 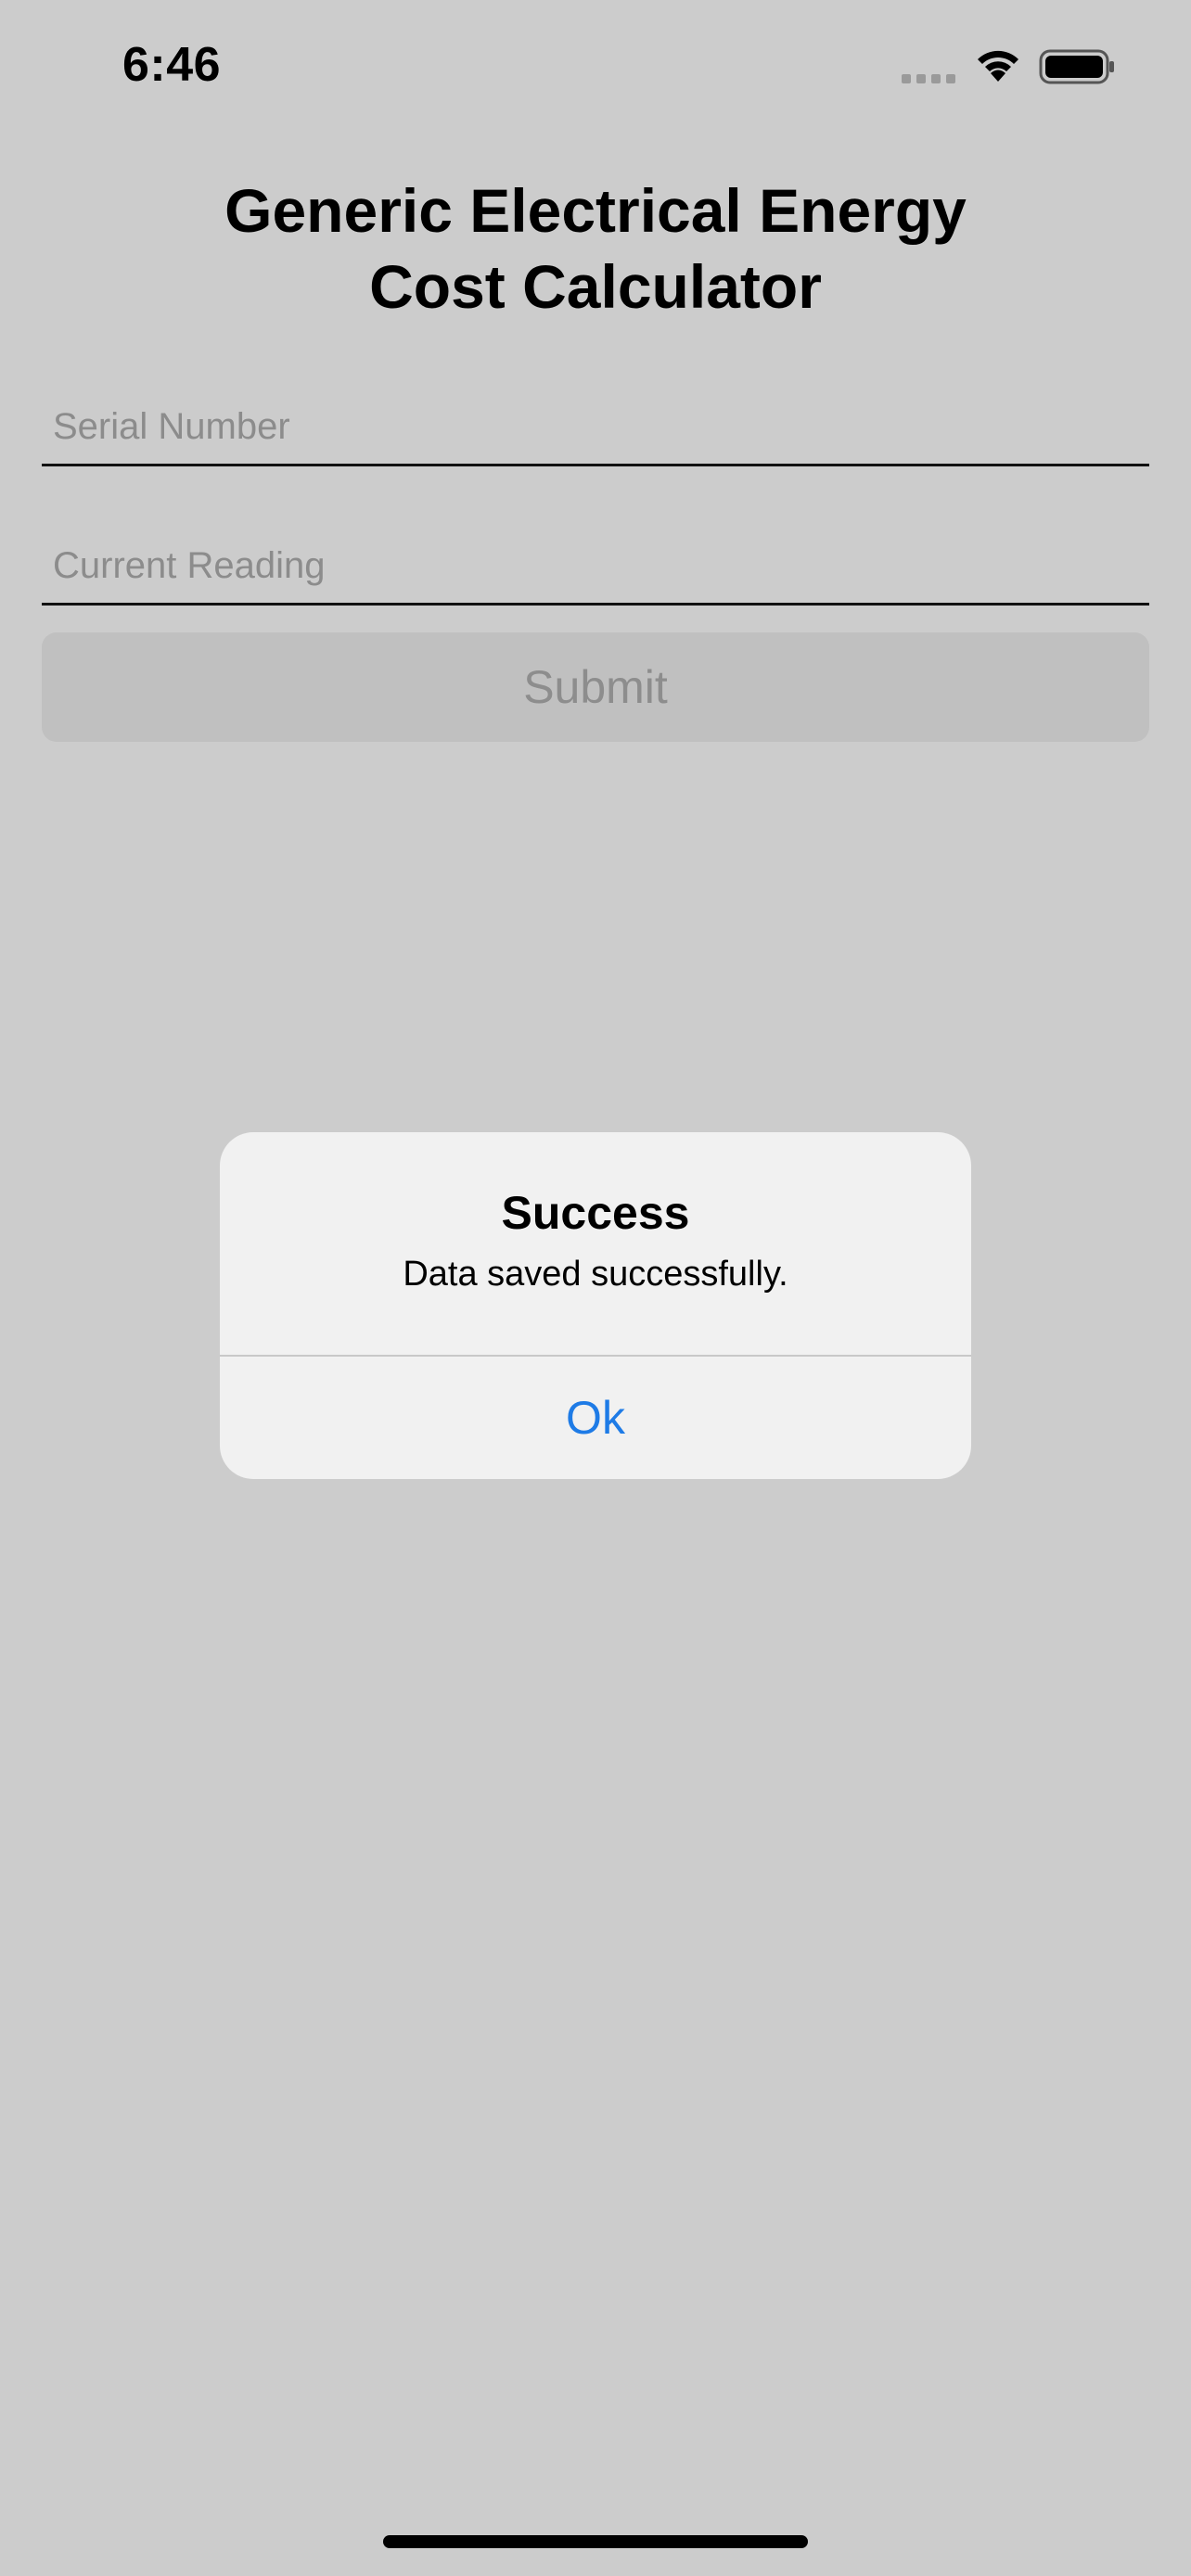 What do you see at coordinates (595, 69) in the screenshot?
I see `status-bar: 6:46` at bounding box center [595, 69].